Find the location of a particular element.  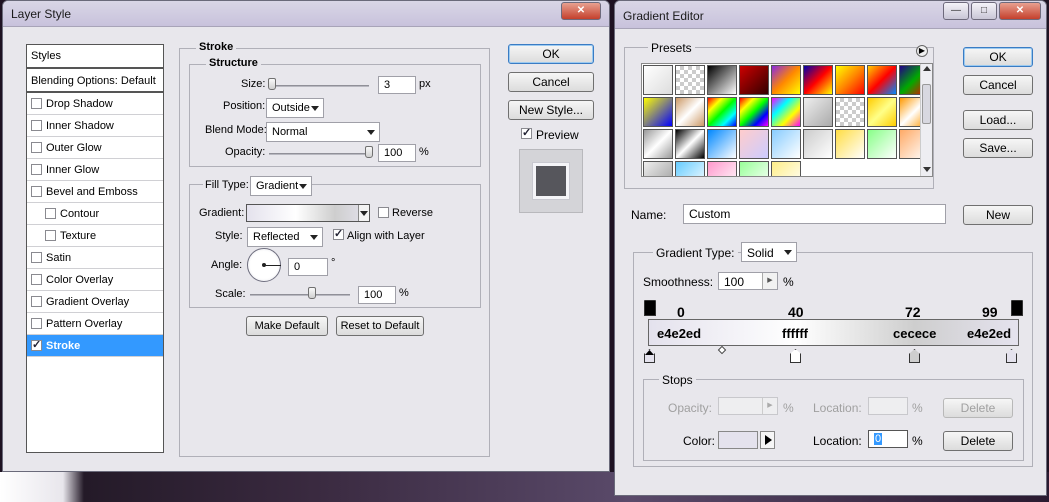

delete-color-stop-button: Delete is located at coordinates (978, 441).